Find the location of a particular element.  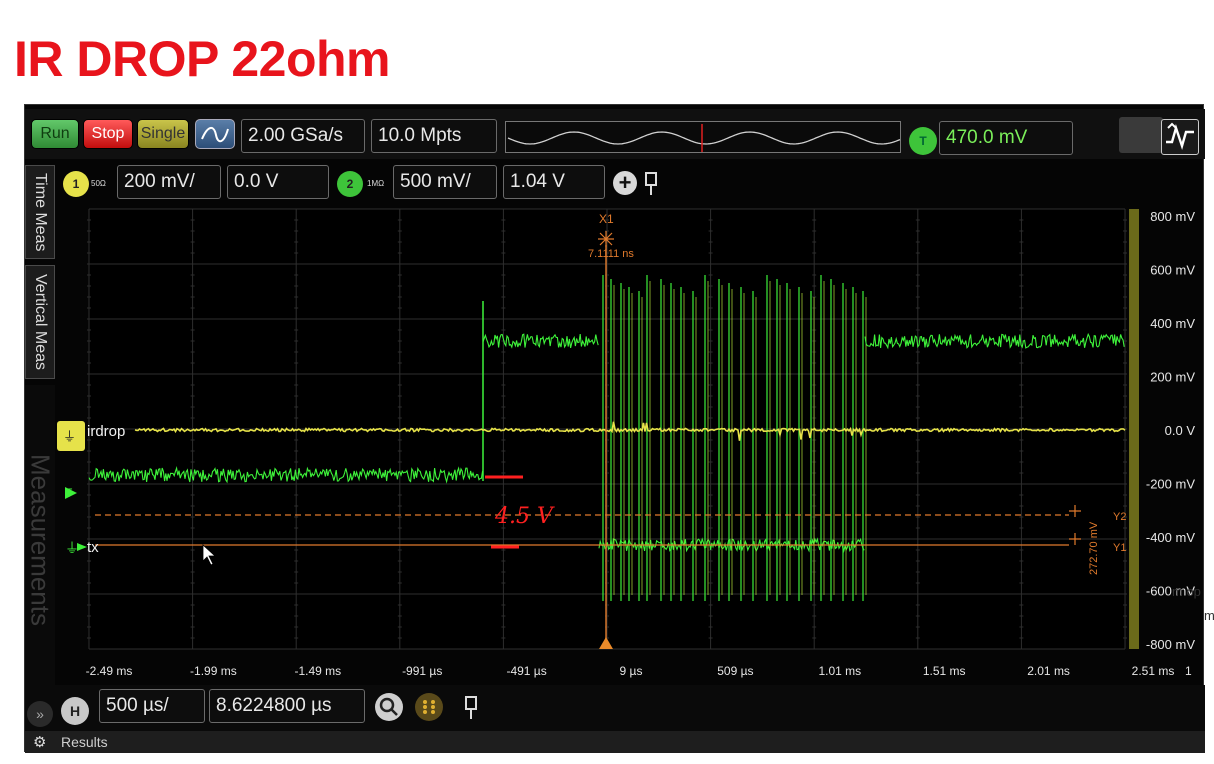

page-number: 1 is located at coordinates (1188, 671).